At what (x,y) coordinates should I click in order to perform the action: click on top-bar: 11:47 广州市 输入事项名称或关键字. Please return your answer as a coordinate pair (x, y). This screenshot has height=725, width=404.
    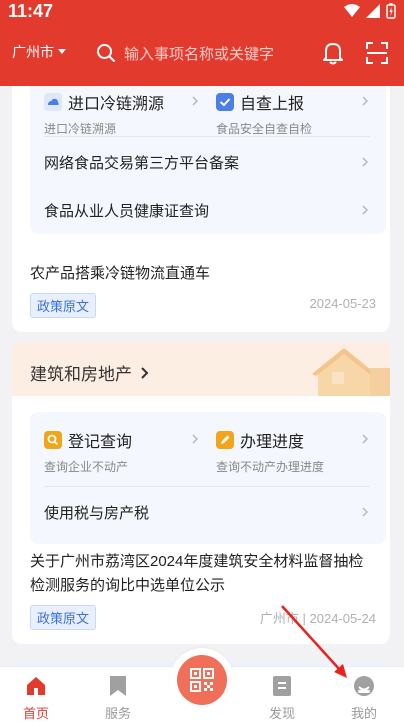
    Looking at the image, I should click on (202, 43).